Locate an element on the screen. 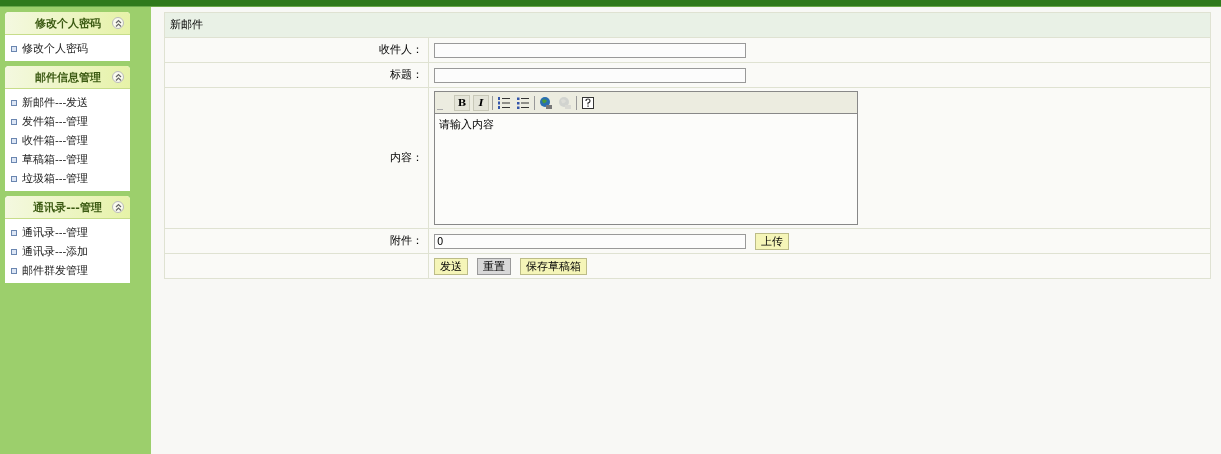  action-button: 发送 is located at coordinates (451, 266).